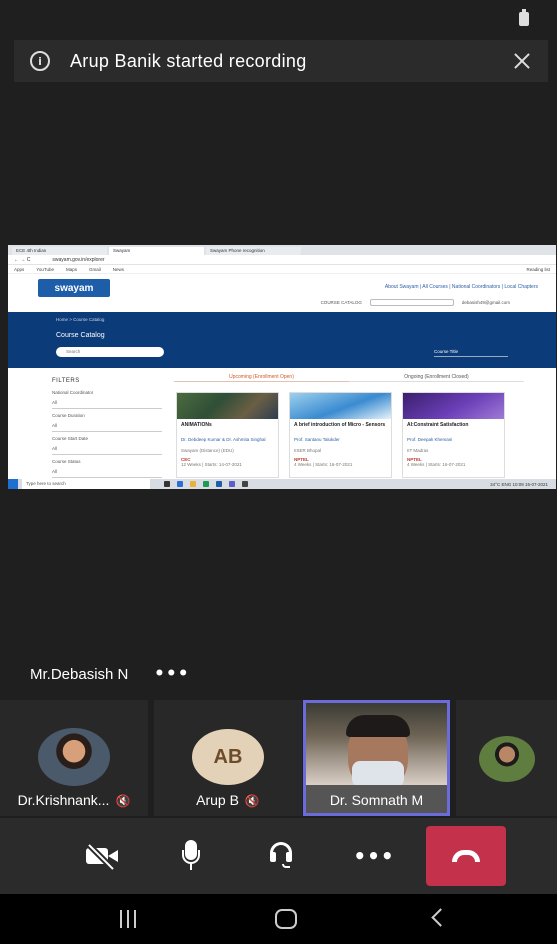  I want to click on microphone-icon, so click(192, 856).